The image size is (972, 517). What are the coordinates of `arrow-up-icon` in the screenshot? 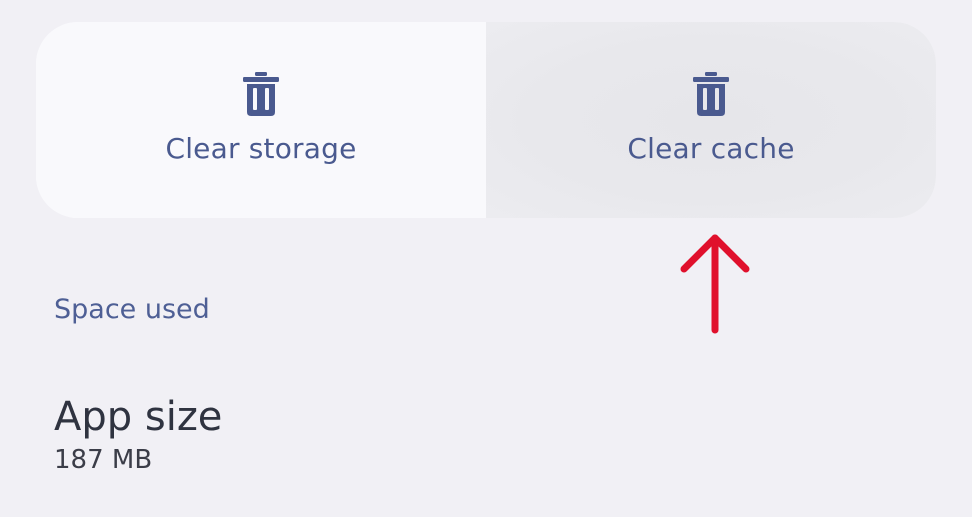 It's located at (715, 284).